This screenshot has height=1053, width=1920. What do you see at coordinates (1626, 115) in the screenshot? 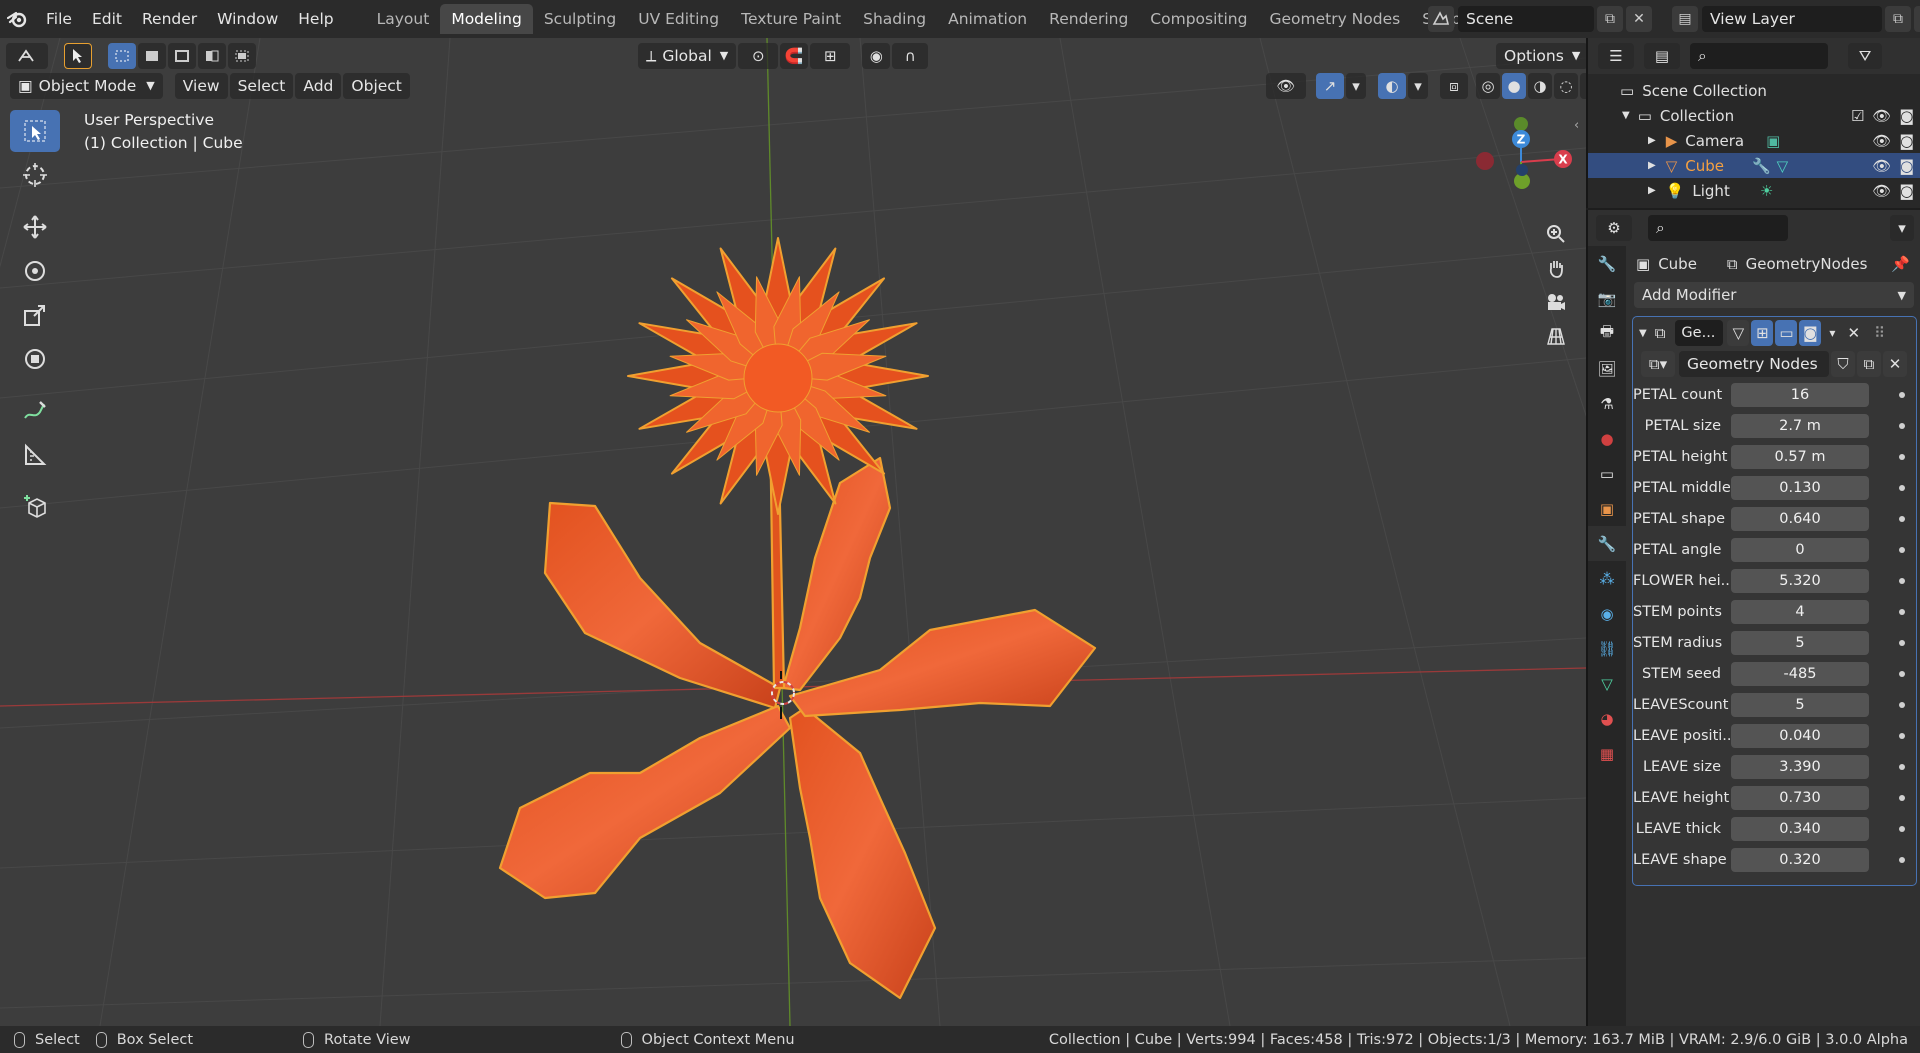
I see `expand-down-icon: ▼` at bounding box center [1626, 115].